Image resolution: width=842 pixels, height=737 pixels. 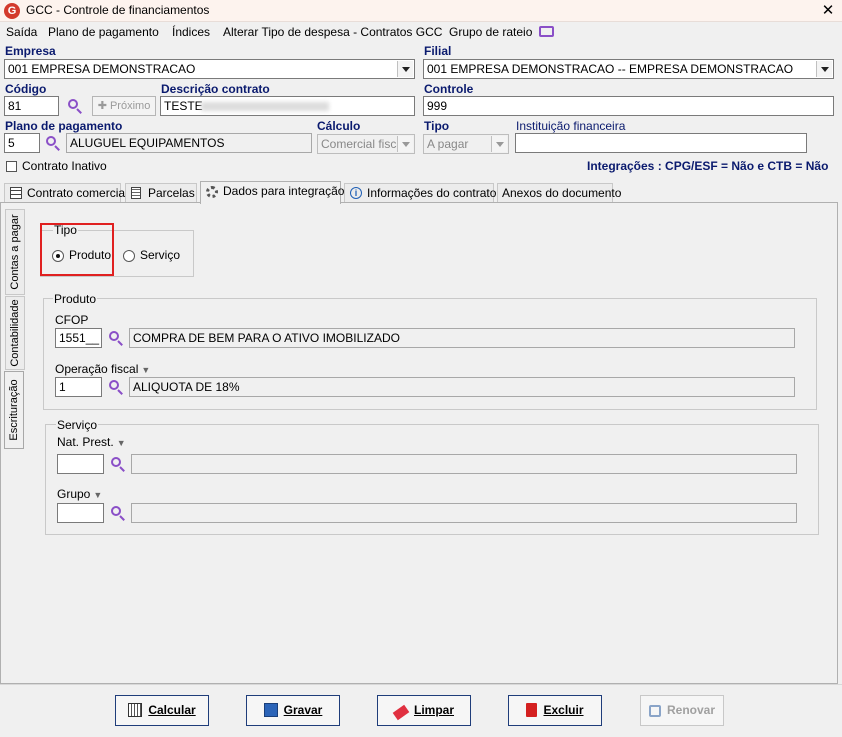 I want to click on calculo-label: Cálculo, so click(x=339, y=126).